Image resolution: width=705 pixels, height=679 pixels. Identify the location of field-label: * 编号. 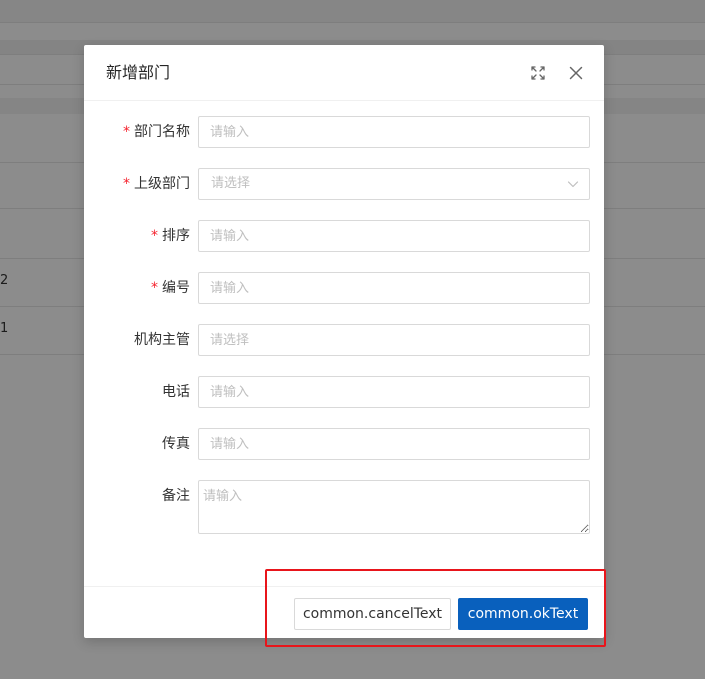
(170, 288).